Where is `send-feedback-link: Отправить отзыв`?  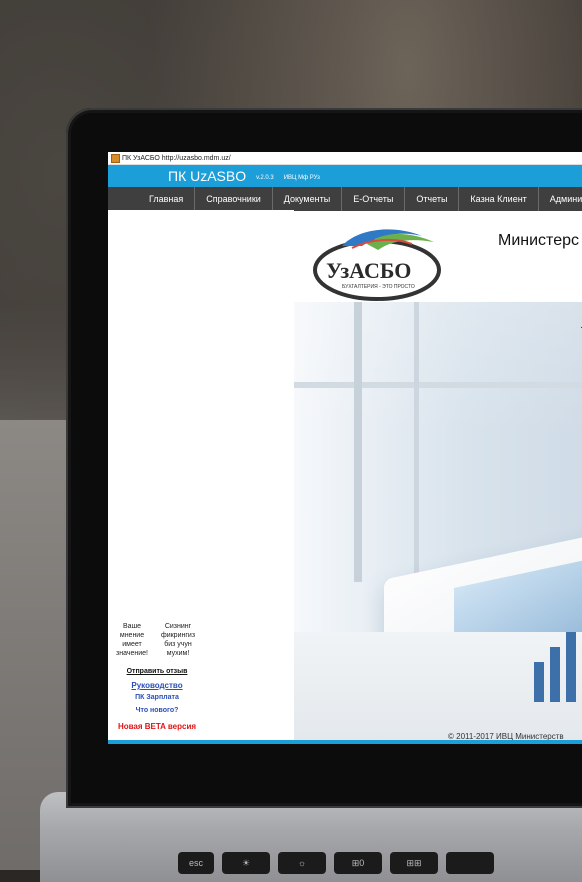 send-feedback-link: Отправить отзыв is located at coordinates (157, 671).